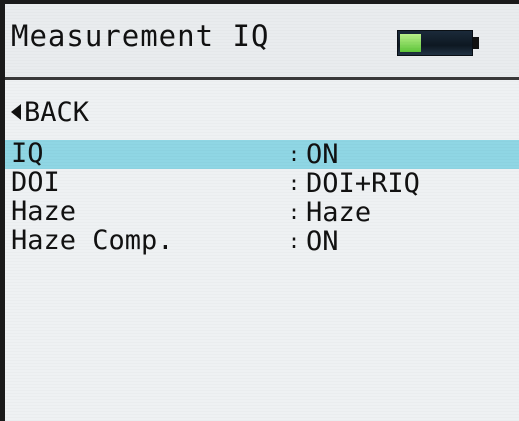  I want to click on battery-body, so click(435, 43).